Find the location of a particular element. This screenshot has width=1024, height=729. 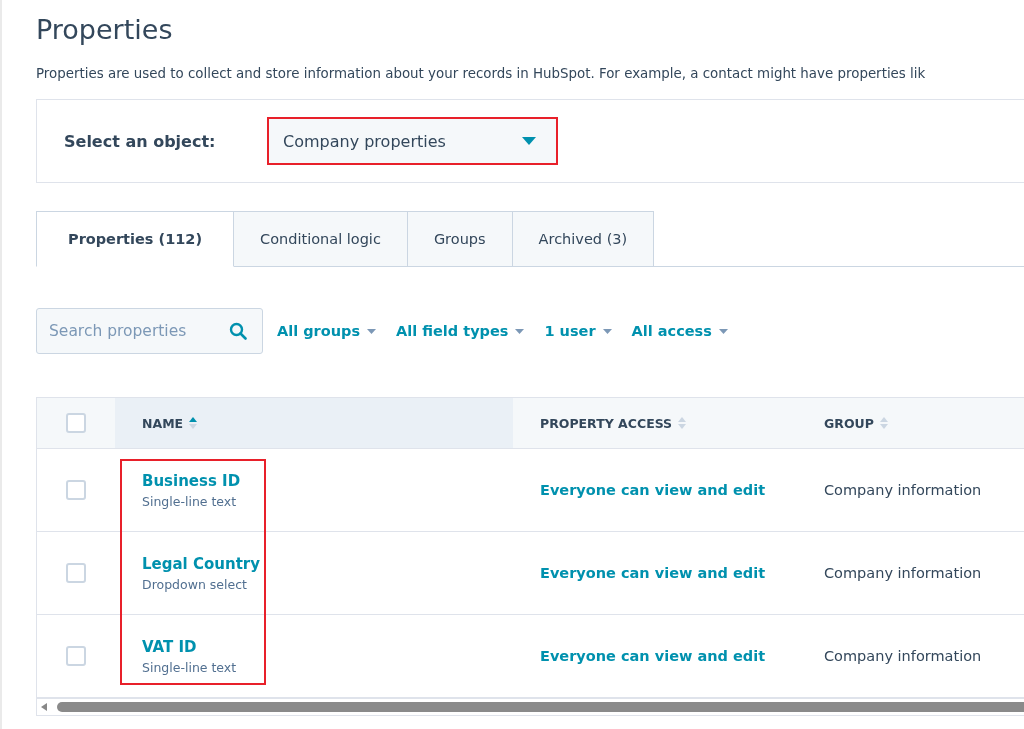

property-name-link: Legal Country is located at coordinates (201, 563).